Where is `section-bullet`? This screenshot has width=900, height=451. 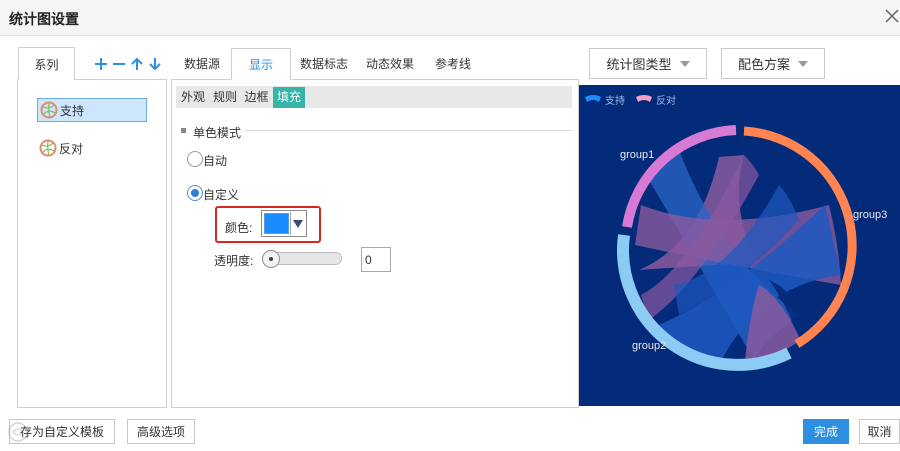 section-bullet is located at coordinates (183, 130).